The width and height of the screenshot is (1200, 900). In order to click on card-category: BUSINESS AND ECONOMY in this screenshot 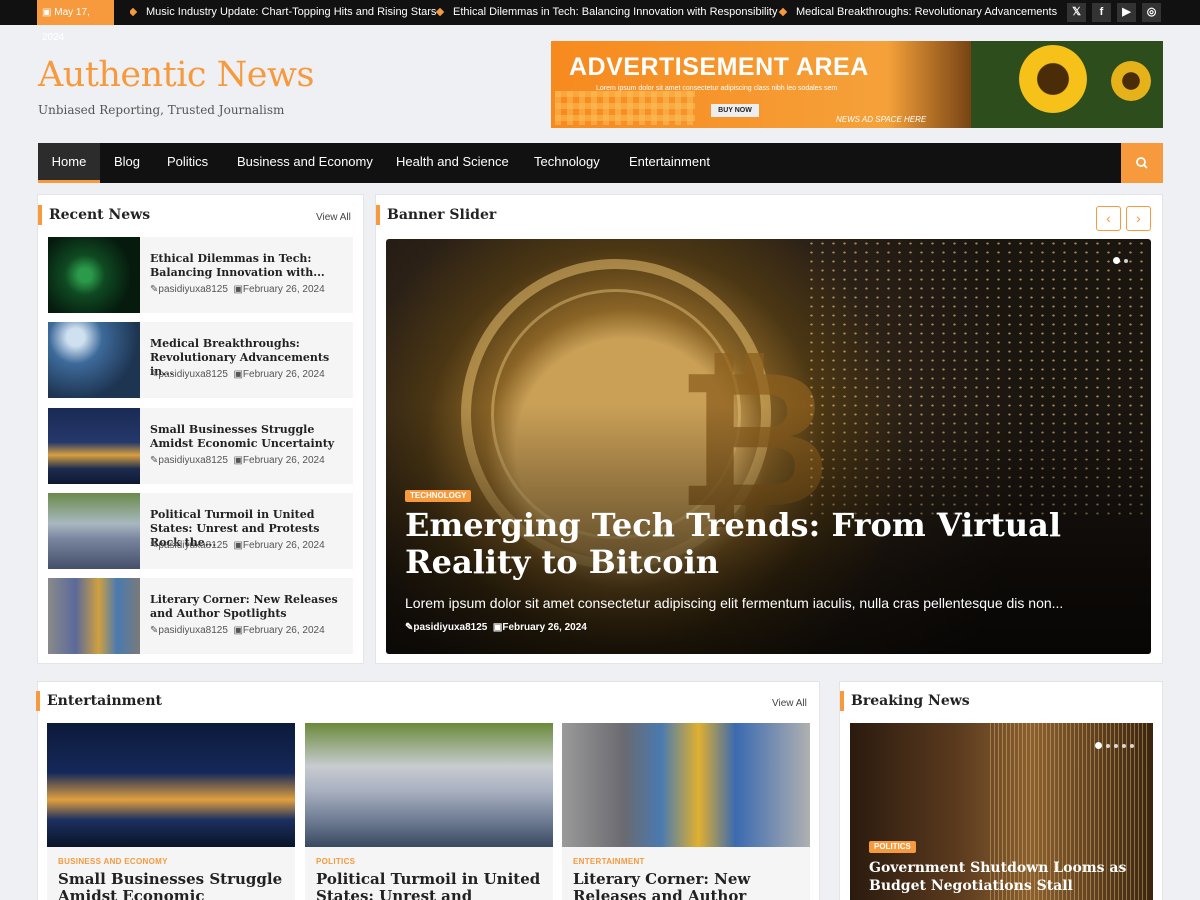, I will do `click(113, 861)`.